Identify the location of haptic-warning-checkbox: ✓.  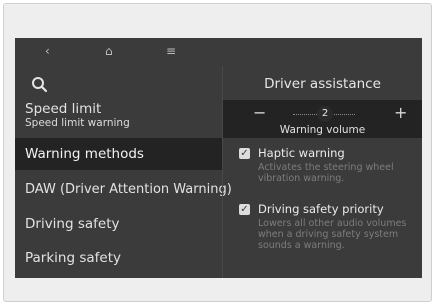
(244, 153).